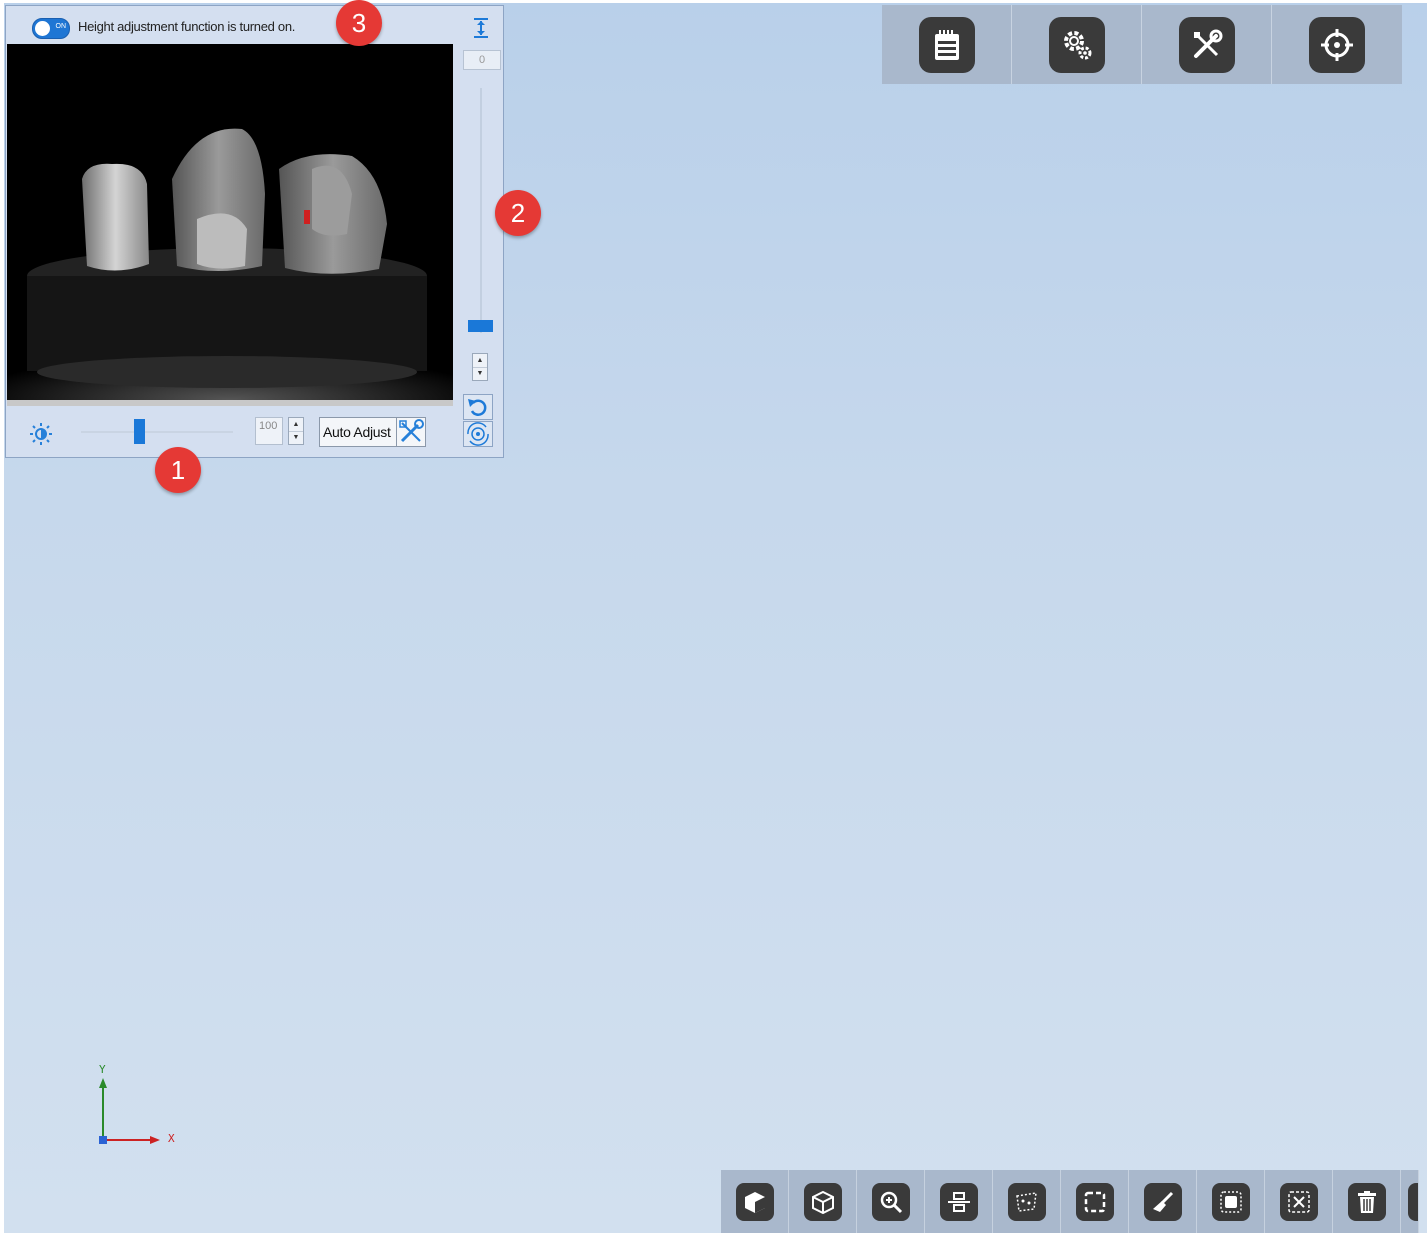  What do you see at coordinates (140, 1107) in the screenshot?
I see `axis-gizmo: Y X` at bounding box center [140, 1107].